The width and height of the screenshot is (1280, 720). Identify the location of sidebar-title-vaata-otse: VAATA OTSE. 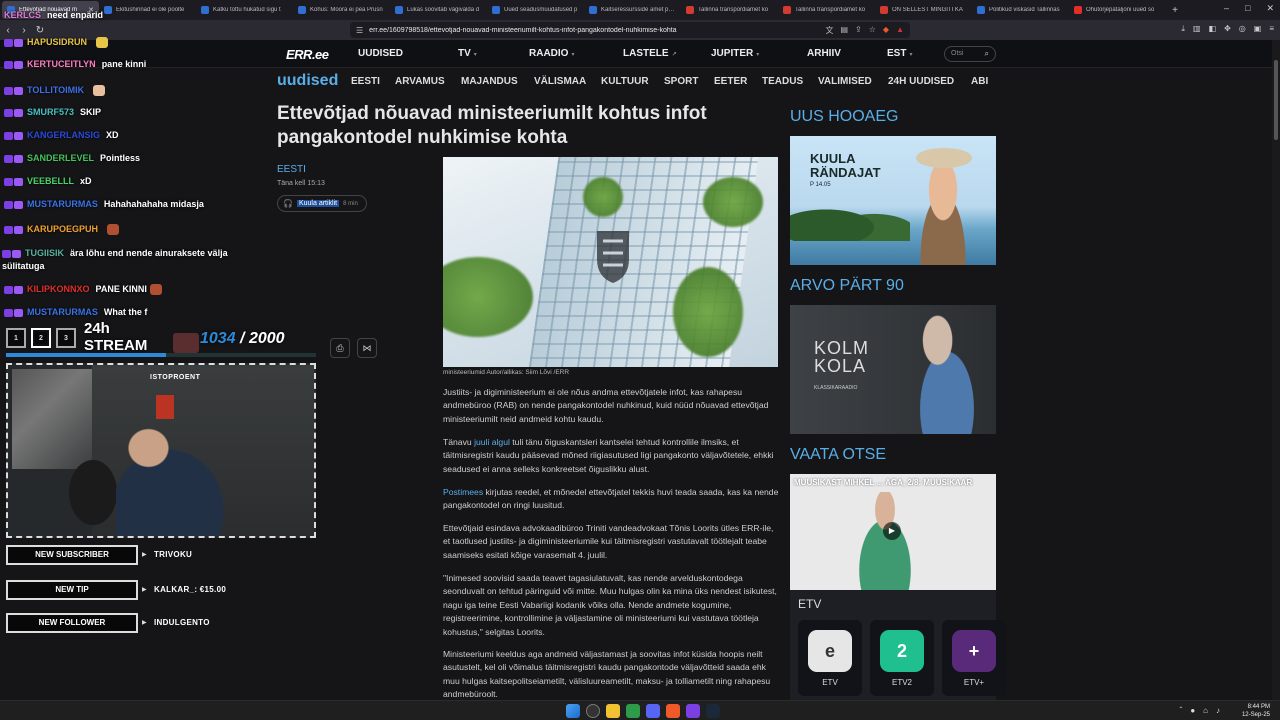
(838, 455).